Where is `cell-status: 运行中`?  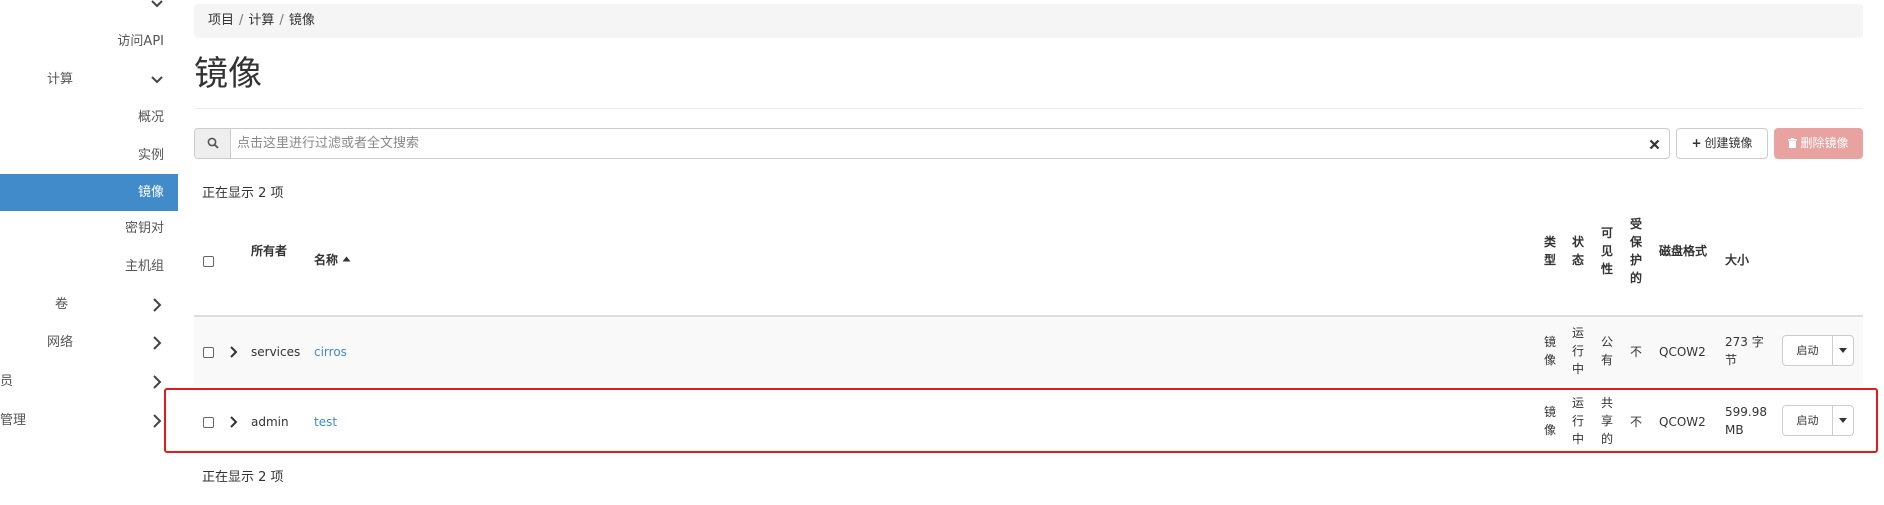
cell-status: 运行中 is located at coordinates (1578, 351).